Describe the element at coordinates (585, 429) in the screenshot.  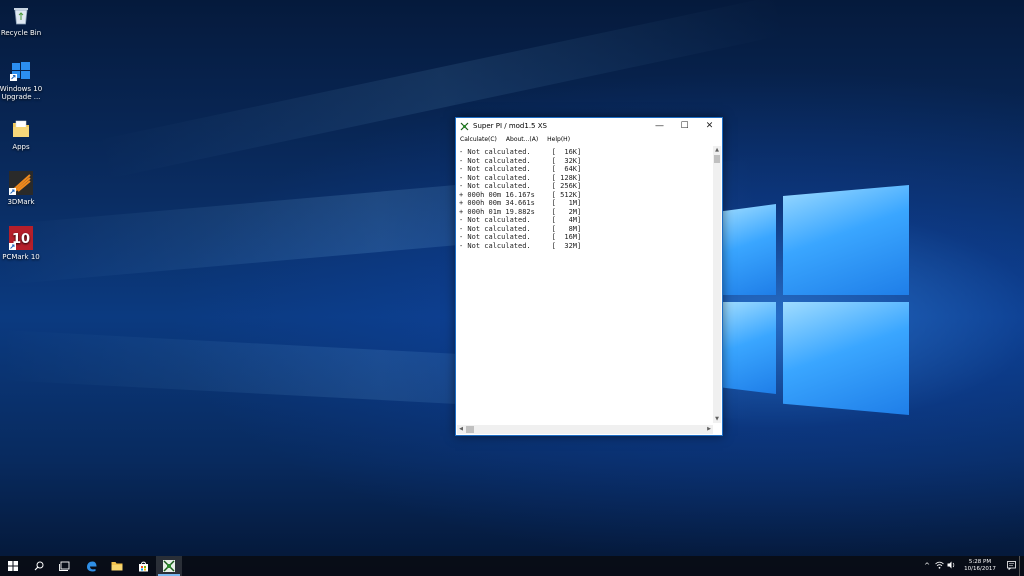
I see `horizontal-scrollbar: ◀ ▶` at that location.